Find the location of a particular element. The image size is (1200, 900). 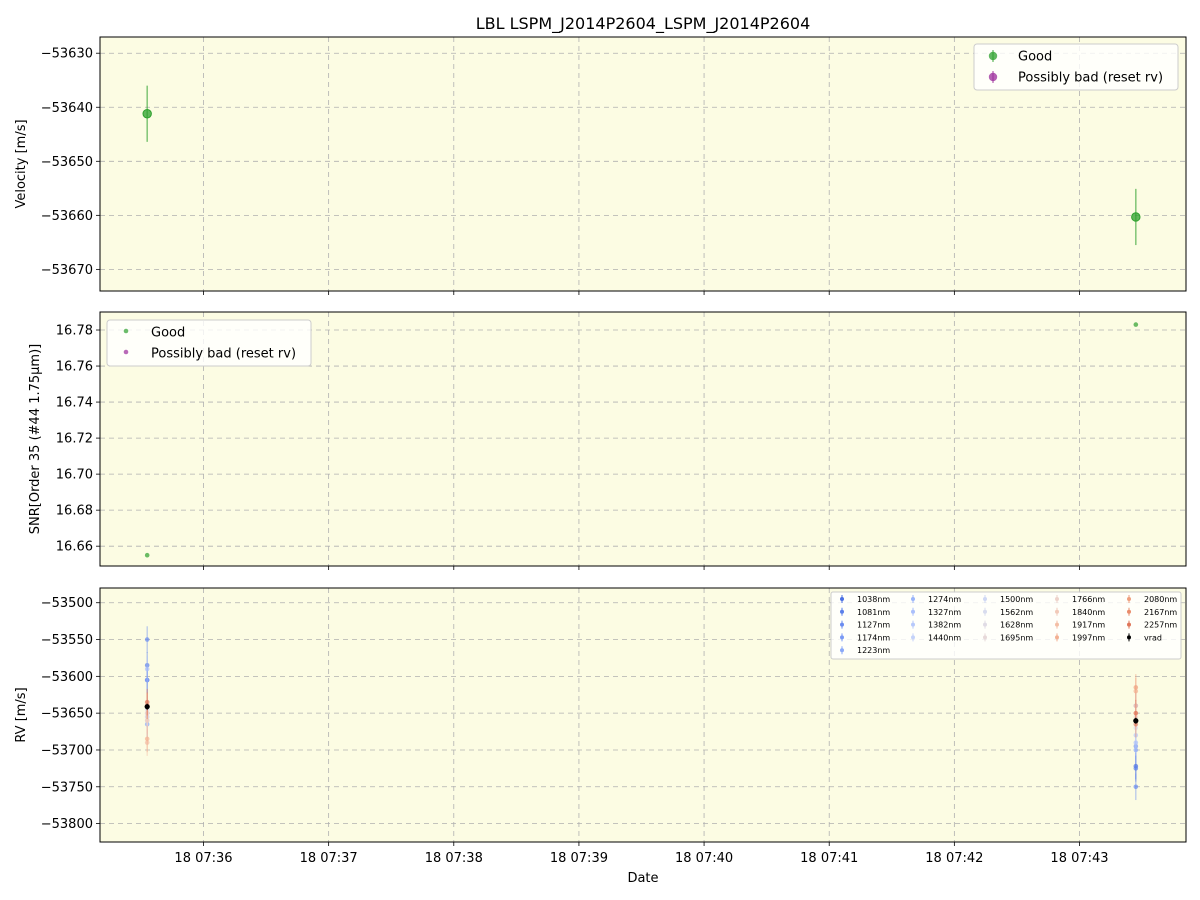

legend-entry-label: 1766nm is located at coordinates (1088, 599).